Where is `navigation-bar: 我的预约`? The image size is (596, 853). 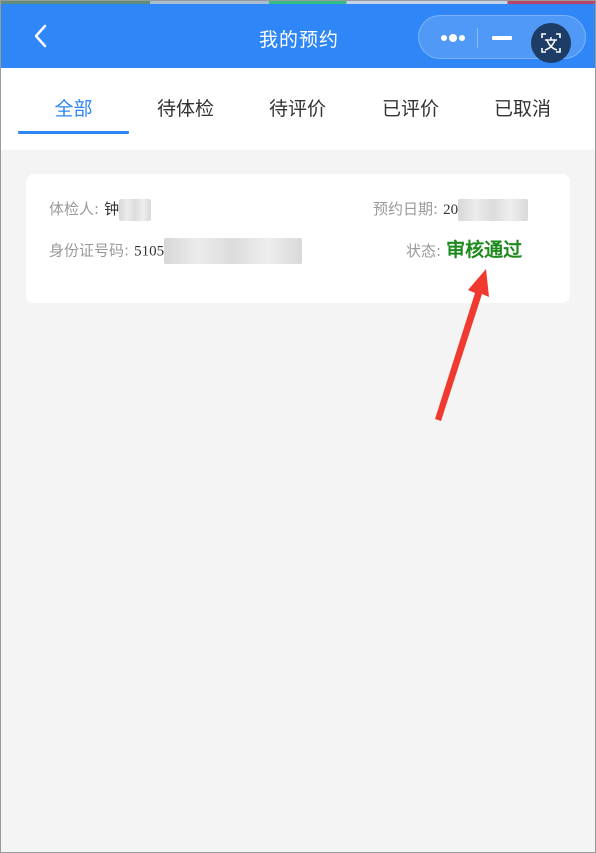
navigation-bar: 我的预约 is located at coordinates (298, 34).